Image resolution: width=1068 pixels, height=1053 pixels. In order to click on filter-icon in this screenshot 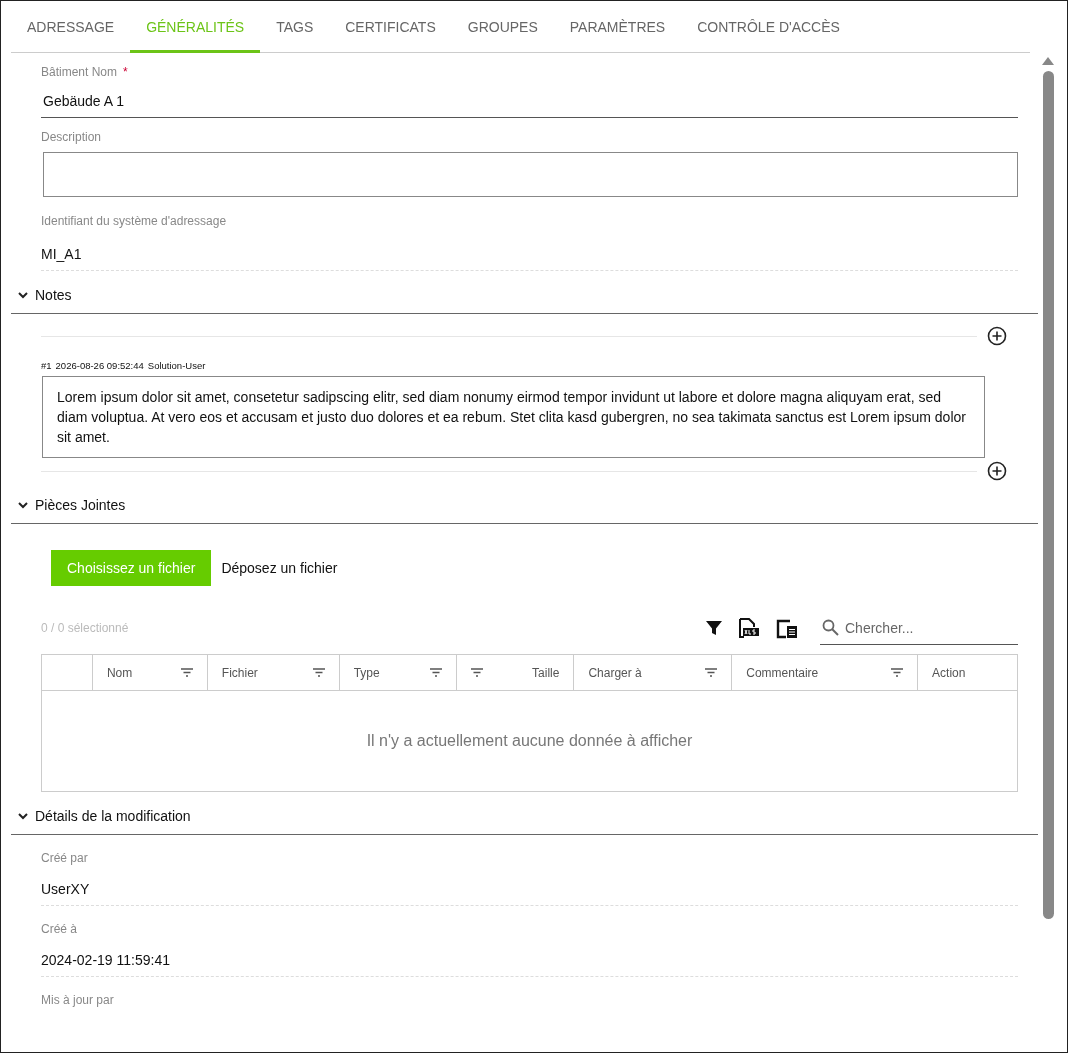, I will do `click(714, 628)`.